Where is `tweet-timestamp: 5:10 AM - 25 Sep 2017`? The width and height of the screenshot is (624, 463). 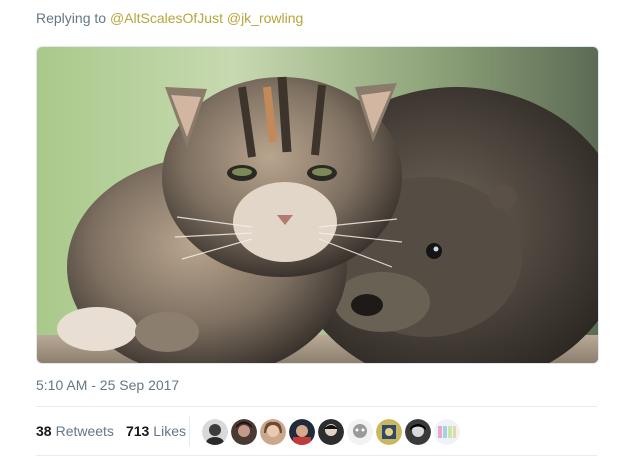 tweet-timestamp: 5:10 AM - 25 Sep 2017 is located at coordinates (107, 385).